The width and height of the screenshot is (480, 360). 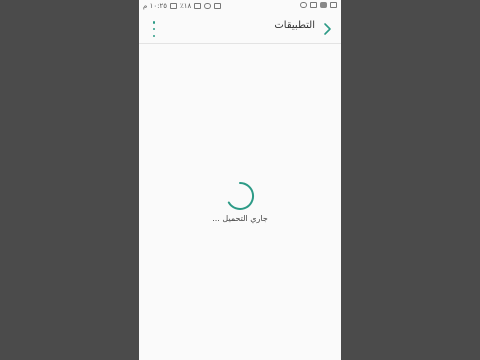 I want to click on battery-percent: ٪١٨, so click(x=185, y=6).